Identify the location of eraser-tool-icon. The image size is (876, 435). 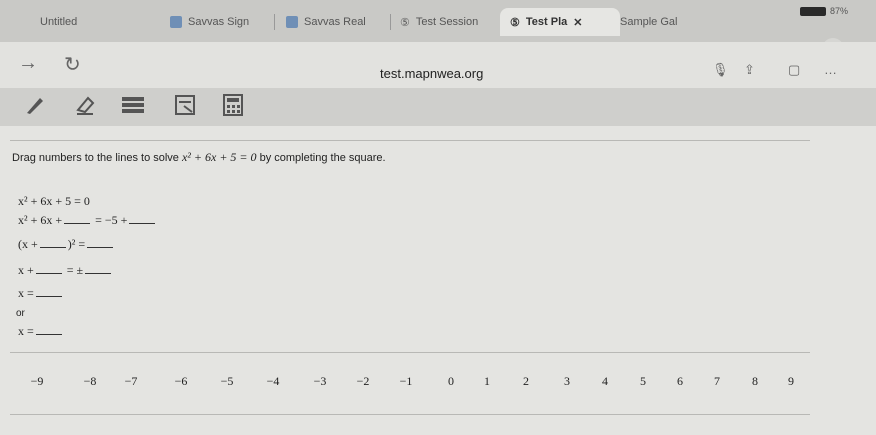
(85, 105).